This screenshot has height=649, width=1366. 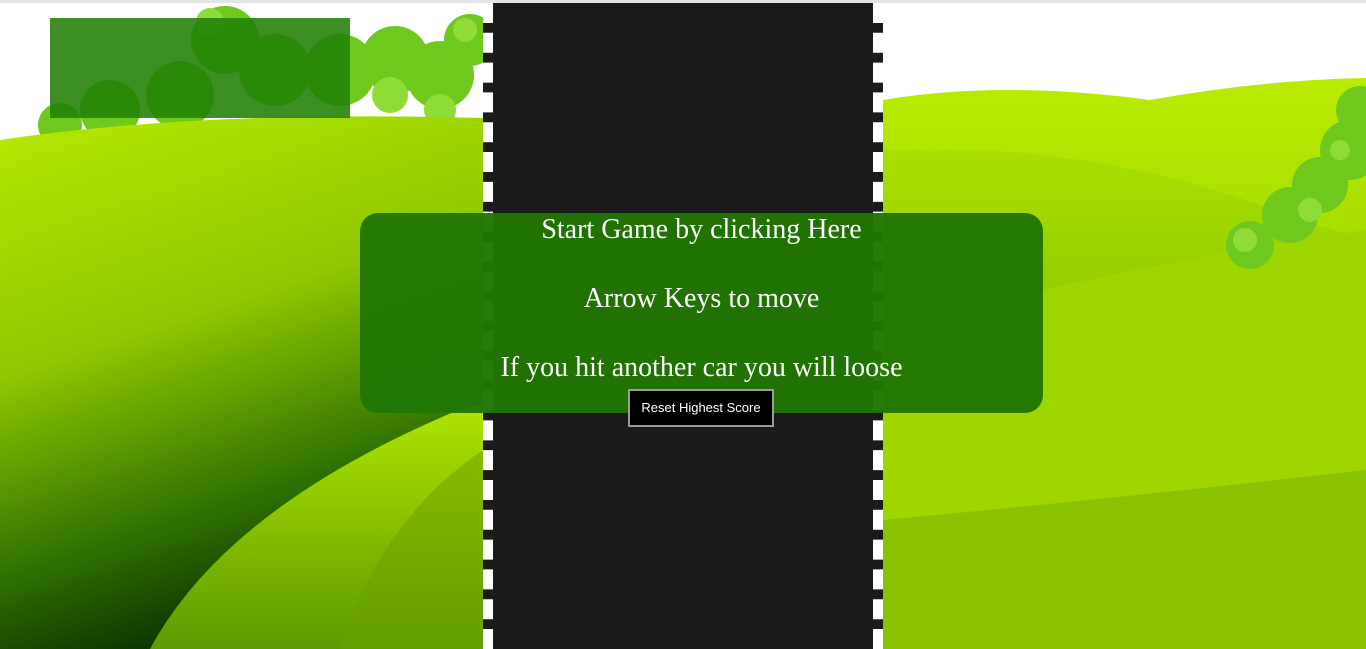 I want to click on controls-instruction: Arrow Keys to move, so click(x=701, y=298).